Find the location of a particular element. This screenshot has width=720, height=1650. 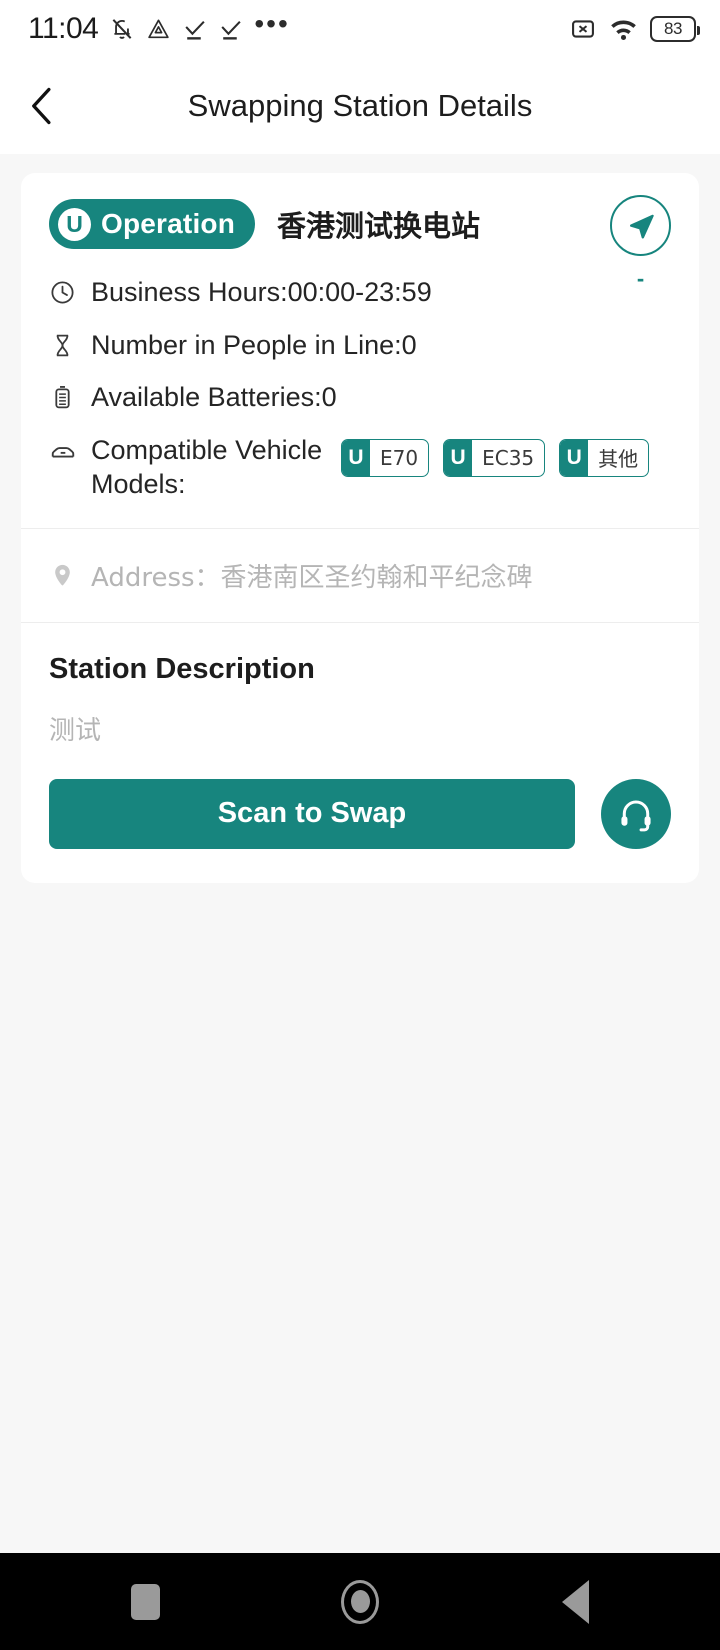

system-navigation-bar is located at coordinates (360, 1601).